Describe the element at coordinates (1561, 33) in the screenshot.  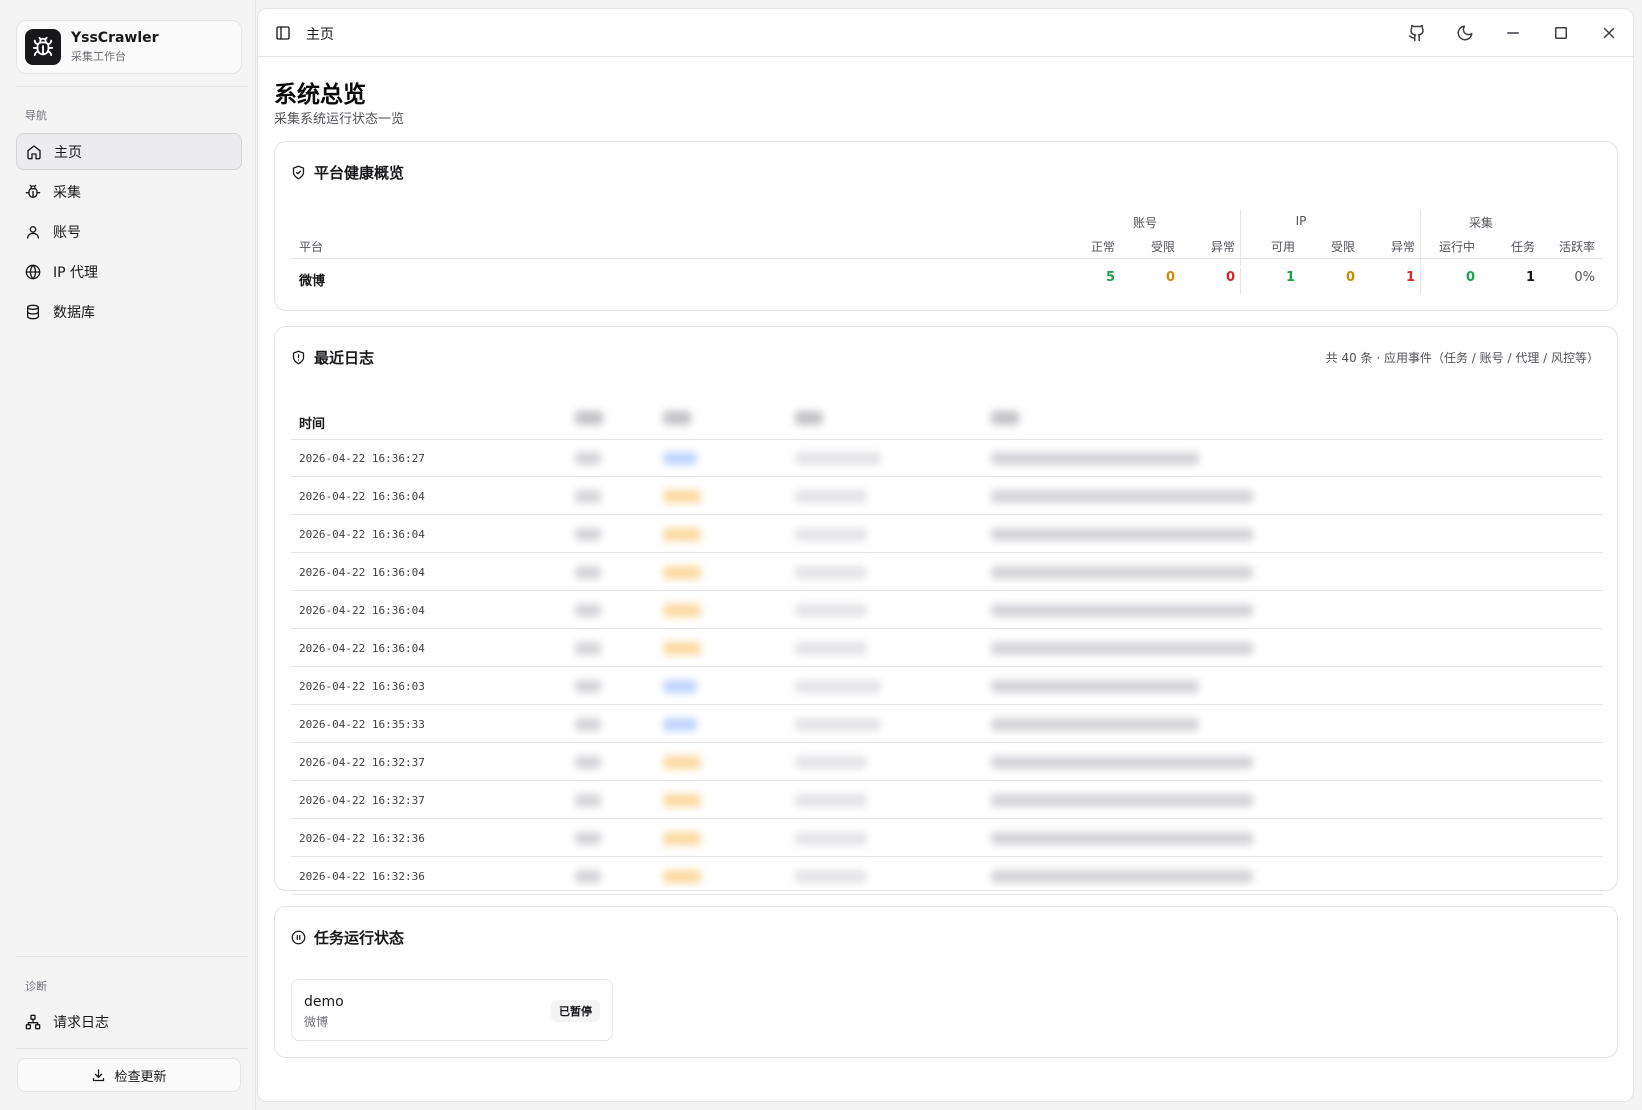
I see `maximize-icon` at that location.